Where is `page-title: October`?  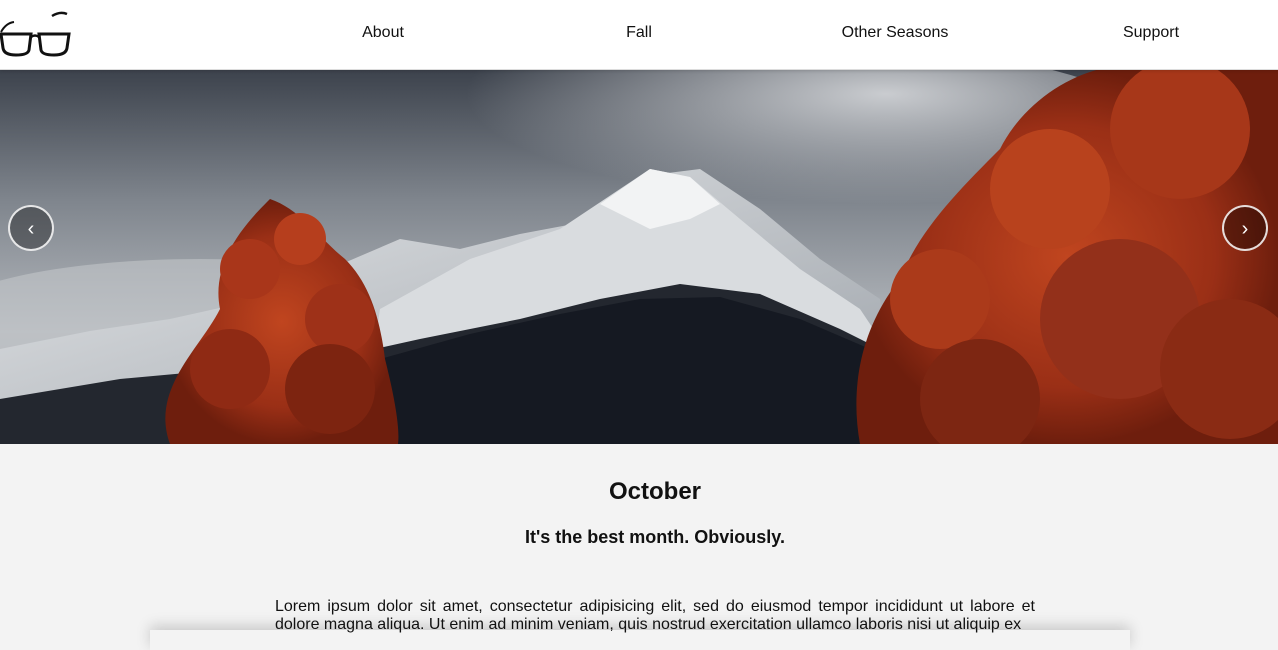 page-title: October is located at coordinates (654, 491).